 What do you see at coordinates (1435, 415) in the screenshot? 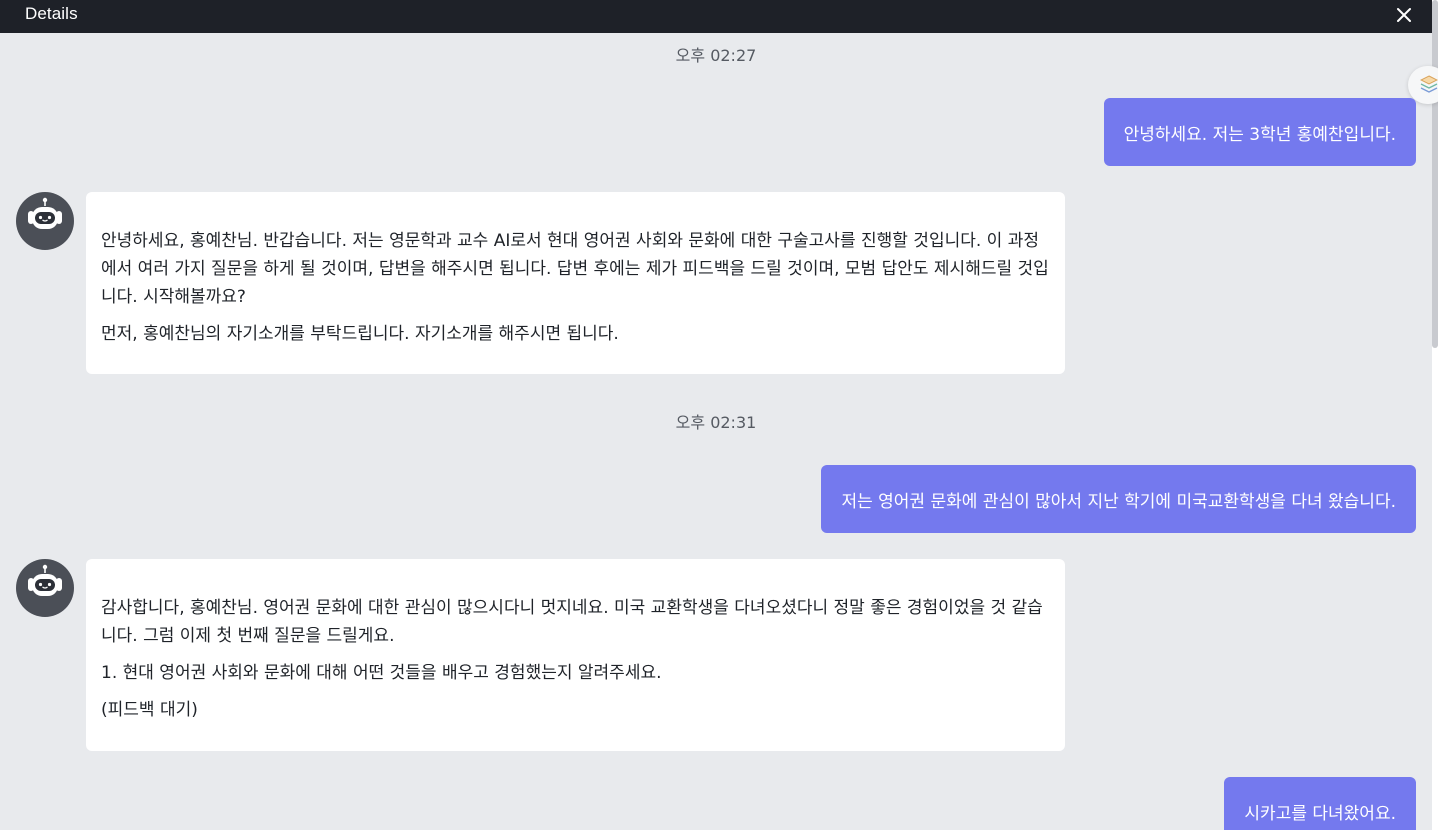
I see `scrollbar` at bounding box center [1435, 415].